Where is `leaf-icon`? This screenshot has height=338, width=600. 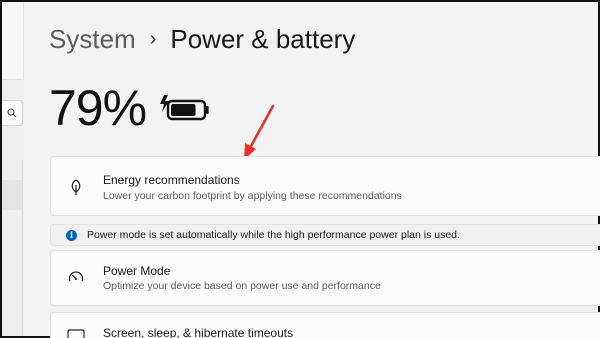
leaf-icon is located at coordinates (76, 187).